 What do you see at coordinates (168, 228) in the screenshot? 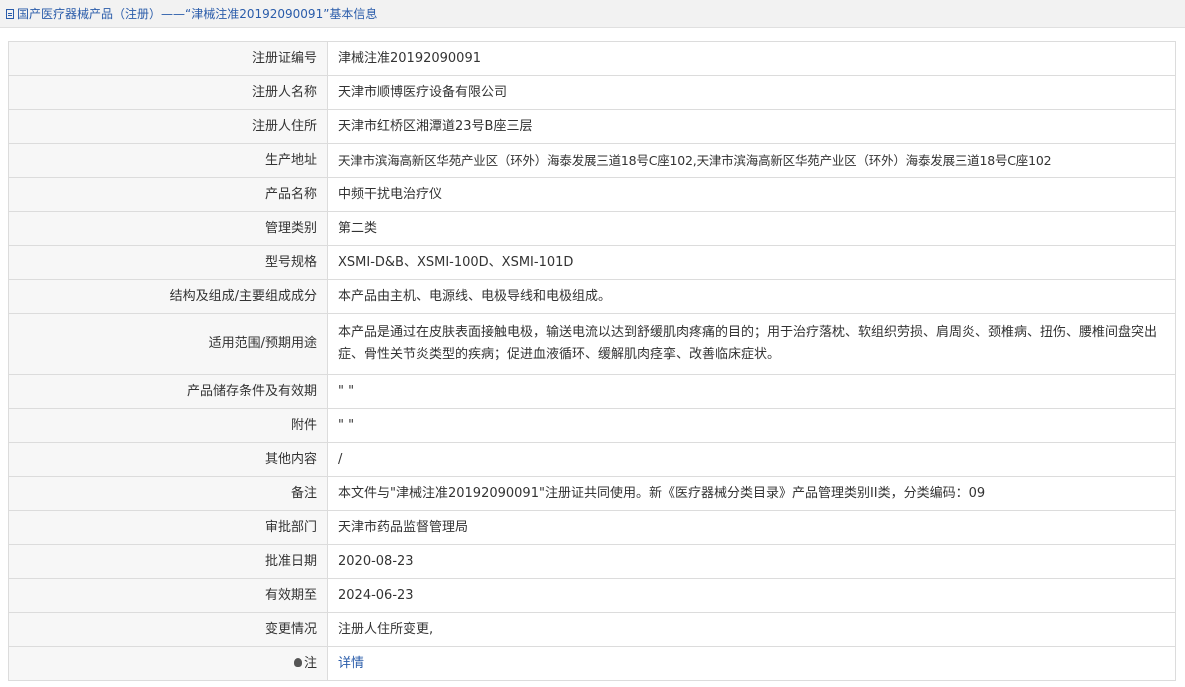
I see `row-label: 管理类别` at bounding box center [168, 228].